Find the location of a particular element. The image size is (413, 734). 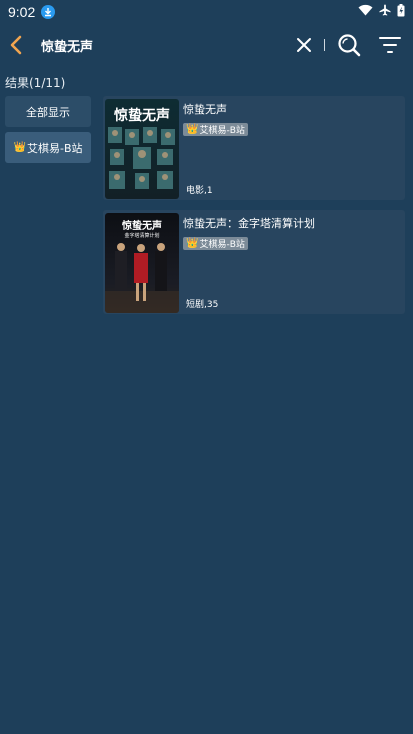

filter-source-bilibili: 👑 艾棋易-B站 is located at coordinates (48, 147).